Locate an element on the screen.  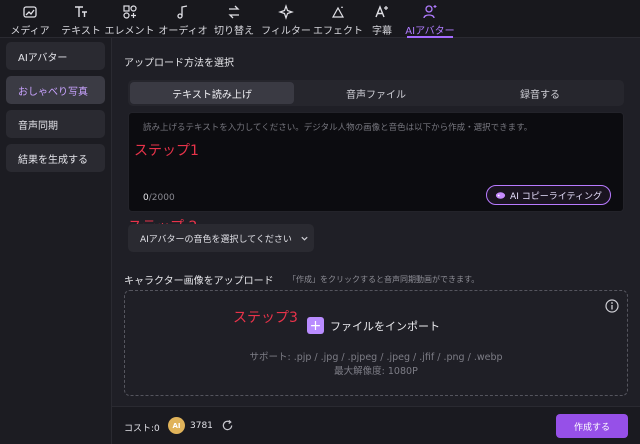
tool-media-label: メディア is located at coordinates (30, 31).